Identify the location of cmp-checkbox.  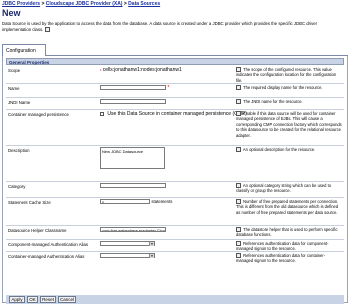
(102, 113).